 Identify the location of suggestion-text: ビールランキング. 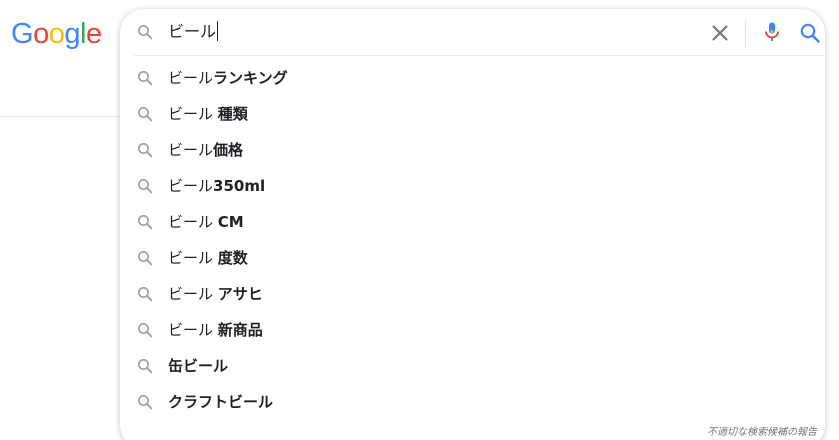
(228, 78).